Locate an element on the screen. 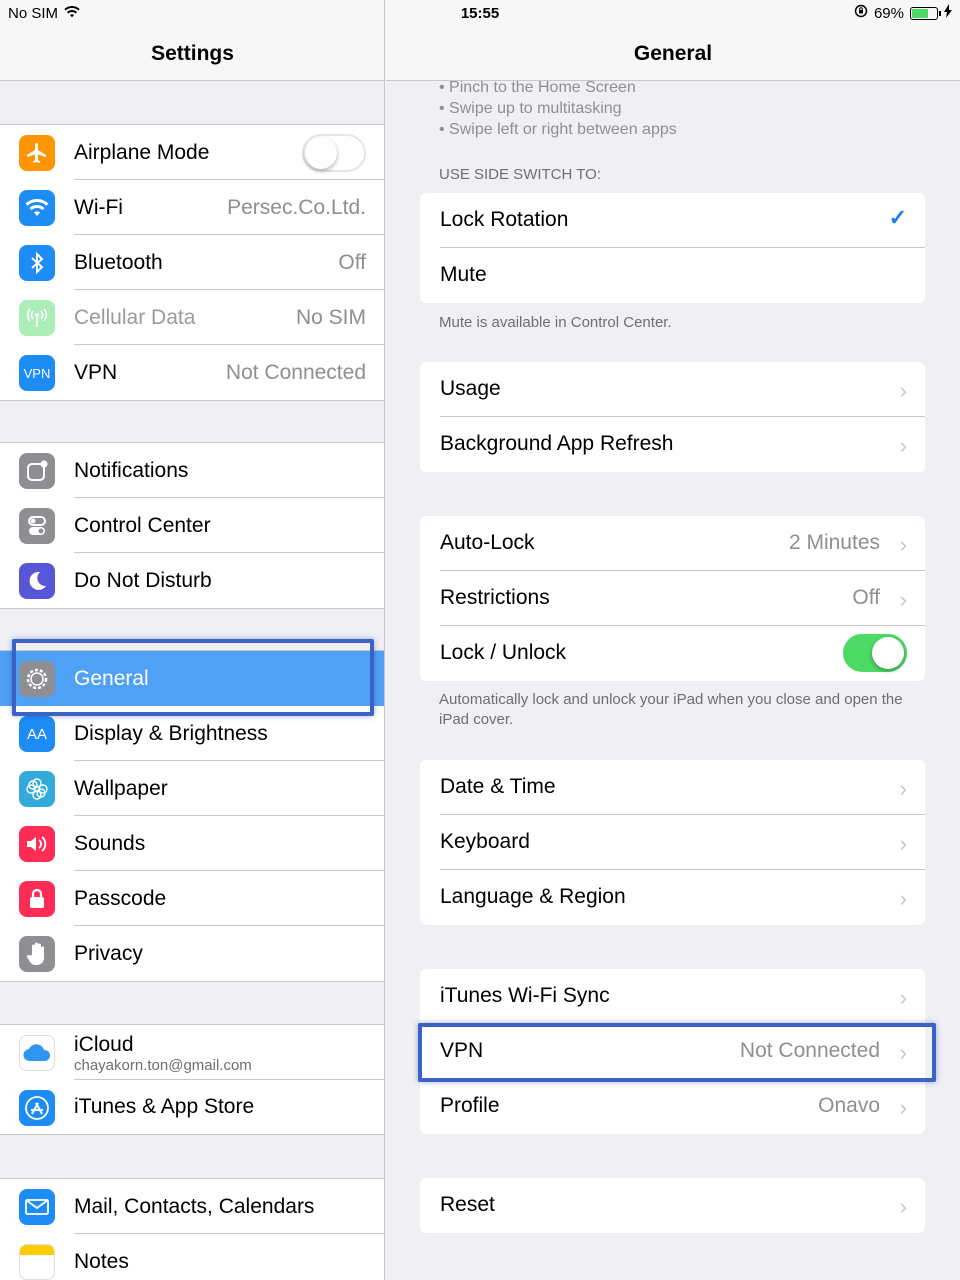 This screenshot has width=960, height=1280. battery-percent: 69% is located at coordinates (888, 13).